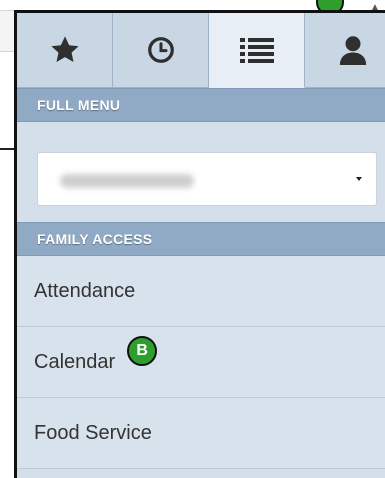 This screenshot has height=478, width=385. Describe the element at coordinates (142, 351) in the screenshot. I see `annotation-badge: B` at that location.